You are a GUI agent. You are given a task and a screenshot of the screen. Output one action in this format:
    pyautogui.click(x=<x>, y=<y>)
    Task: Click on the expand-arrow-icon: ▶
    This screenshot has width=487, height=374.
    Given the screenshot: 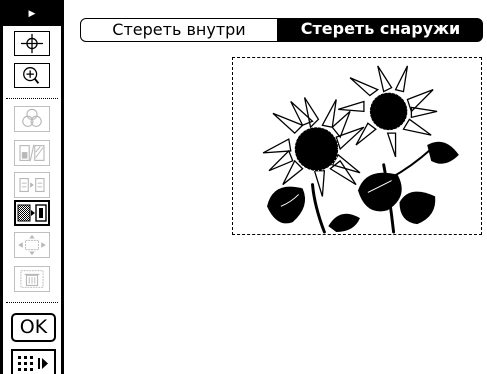 What is the action you would take?
    pyautogui.click(x=32, y=14)
    